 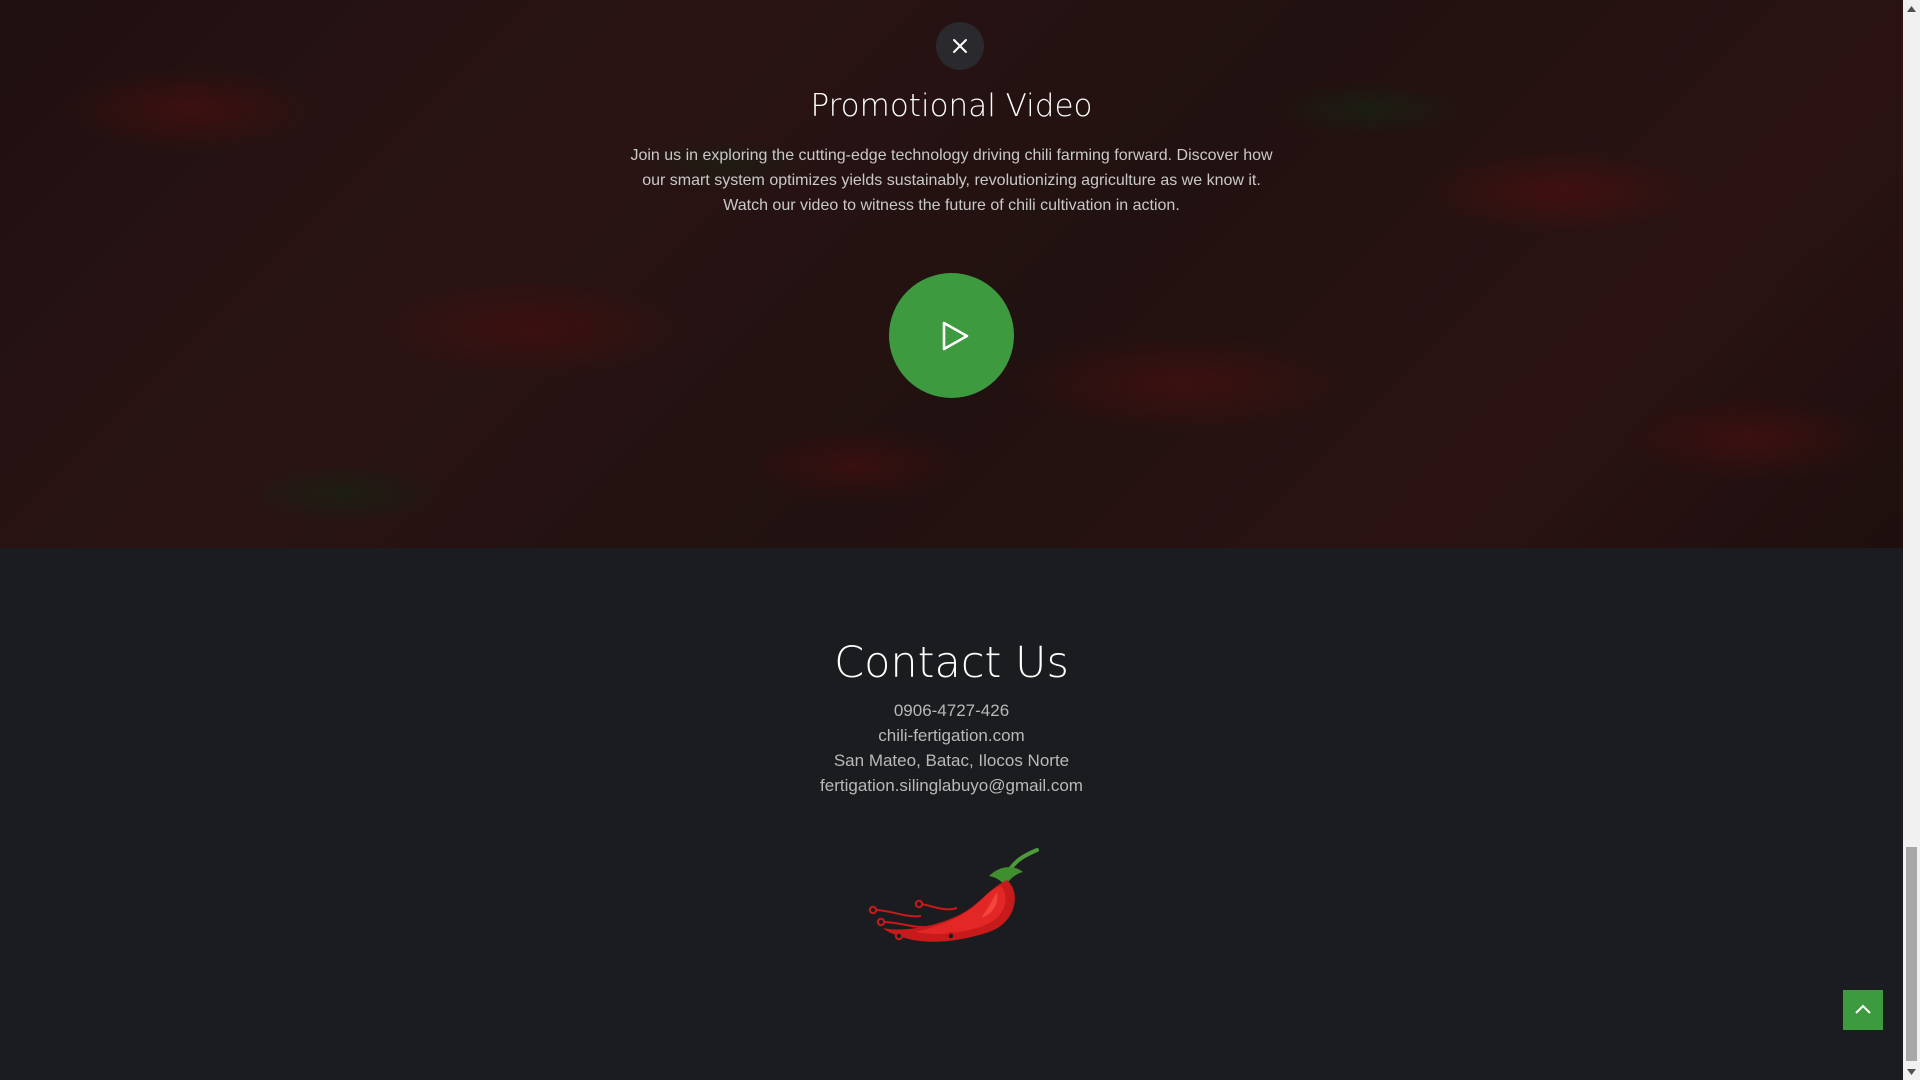 I want to click on promo-title: Promotional Video, so click(x=951, y=106).